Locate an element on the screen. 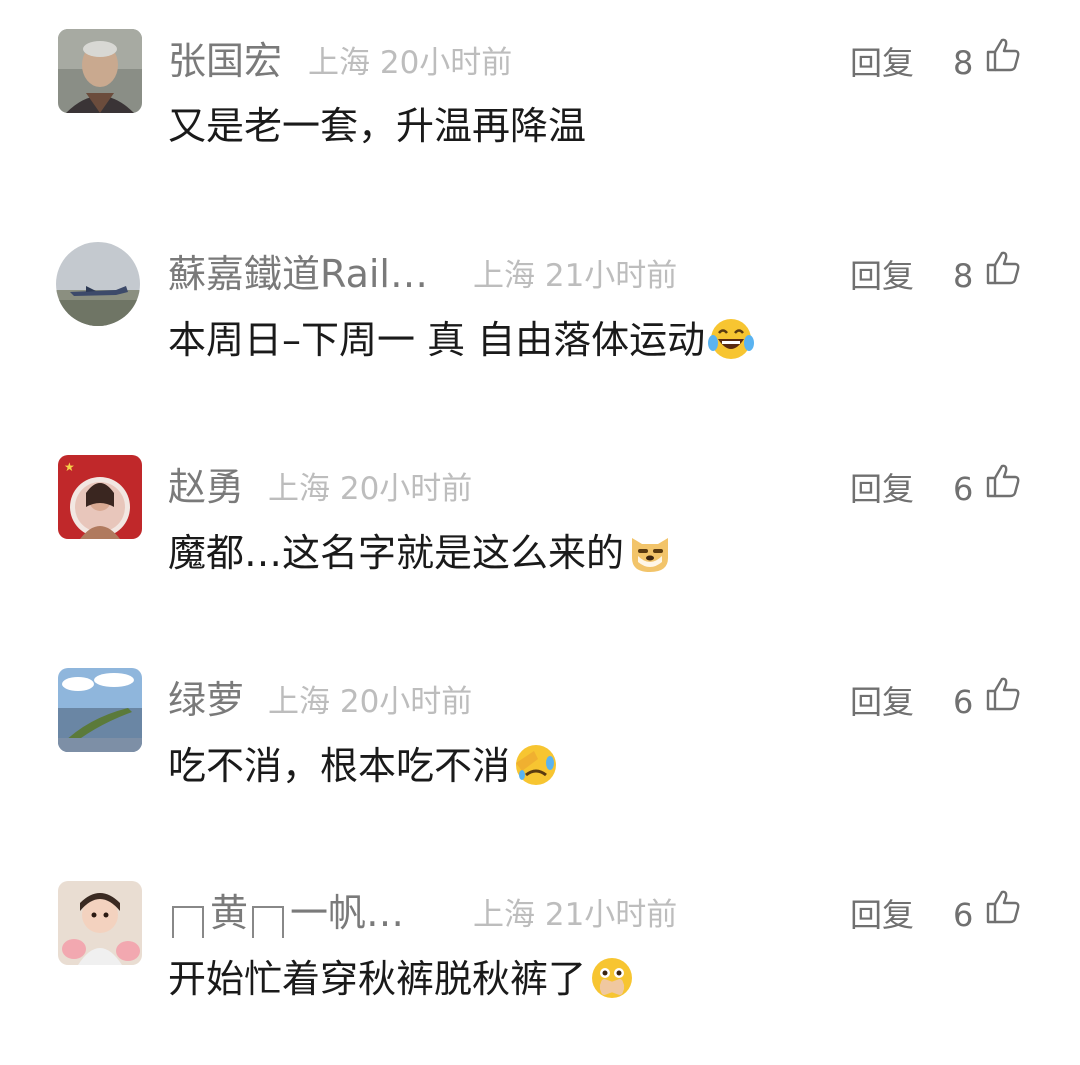 The height and width of the screenshot is (1065, 1080). comment-text: 开始忙着穿秋裤脱秋裤了 is located at coordinates (402, 978).